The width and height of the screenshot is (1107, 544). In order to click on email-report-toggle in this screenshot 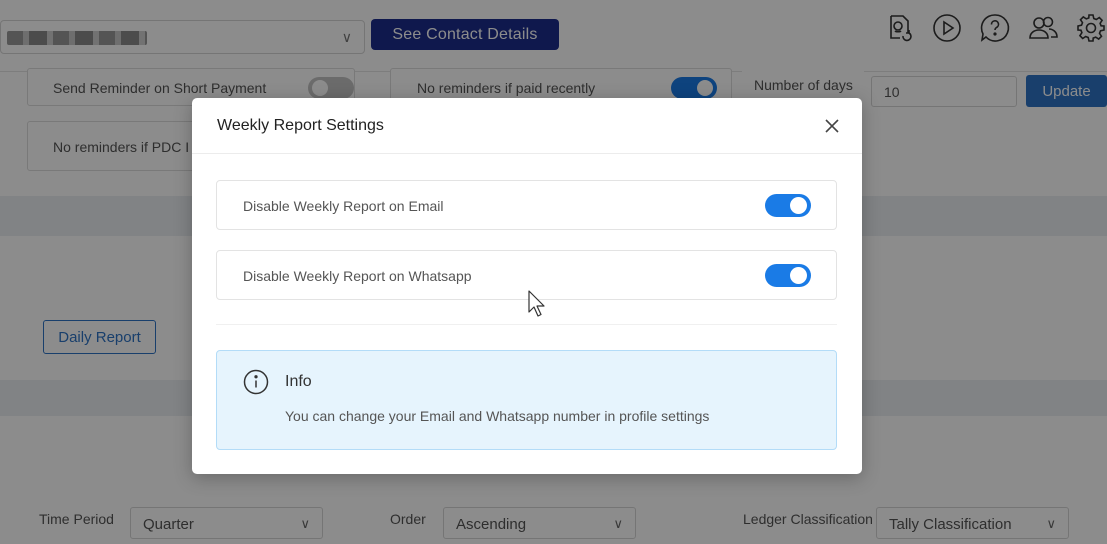, I will do `click(788, 205)`.